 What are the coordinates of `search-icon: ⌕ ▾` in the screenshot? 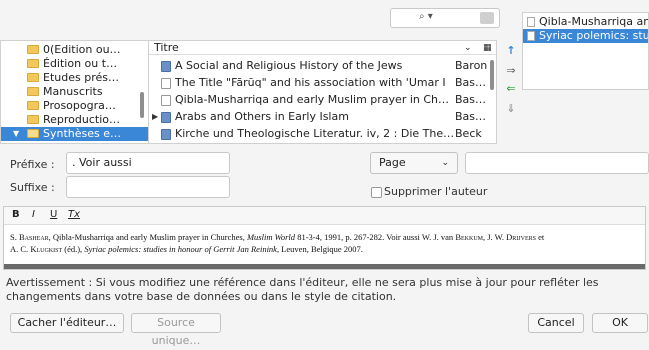 It's located at (426, 16).